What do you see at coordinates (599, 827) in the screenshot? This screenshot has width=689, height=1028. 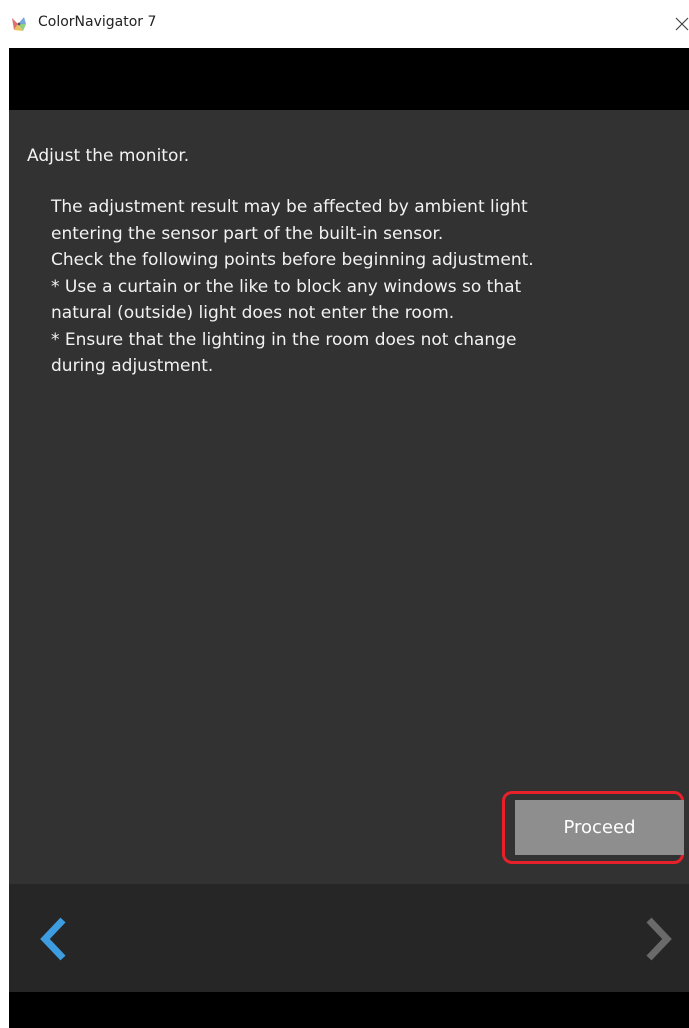 I see `proceed-button: Proceed` at bounding box center [599, 827].